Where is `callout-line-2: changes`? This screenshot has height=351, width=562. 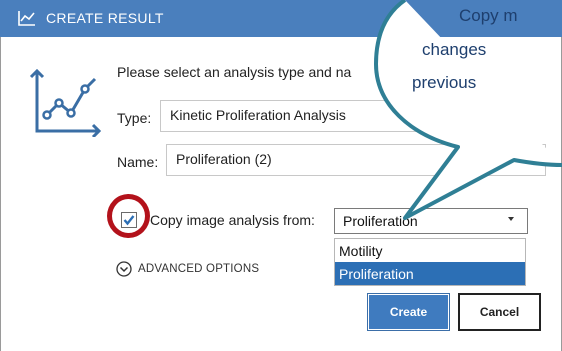
callout-line-2: changes is located at coordinates (454, 49).